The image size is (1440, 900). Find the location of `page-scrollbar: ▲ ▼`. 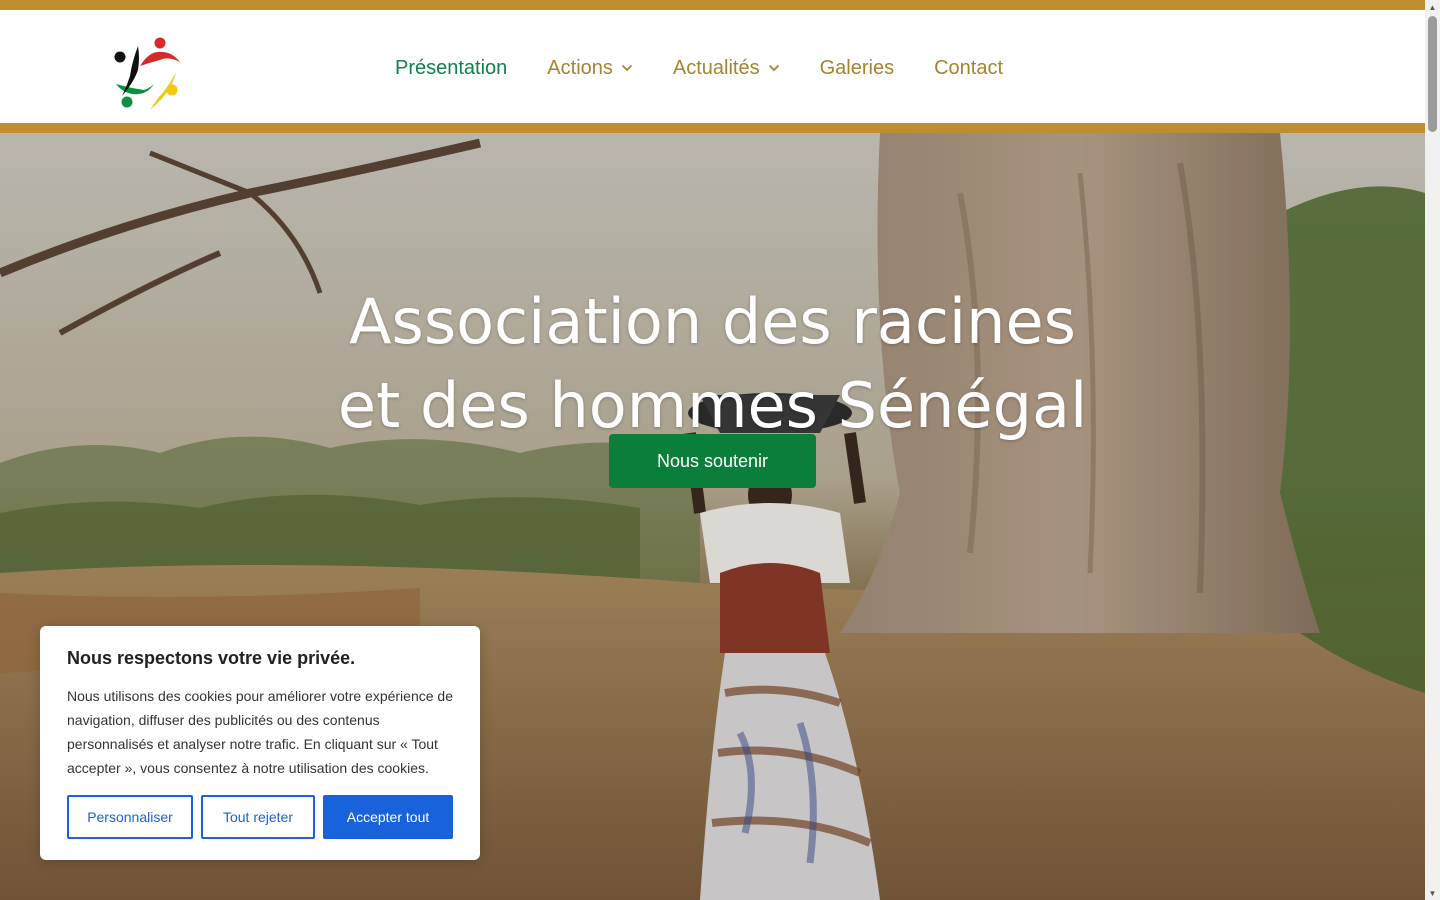

page-scrollbar: ▲ ▼ is located at coordinates (1432, 450).